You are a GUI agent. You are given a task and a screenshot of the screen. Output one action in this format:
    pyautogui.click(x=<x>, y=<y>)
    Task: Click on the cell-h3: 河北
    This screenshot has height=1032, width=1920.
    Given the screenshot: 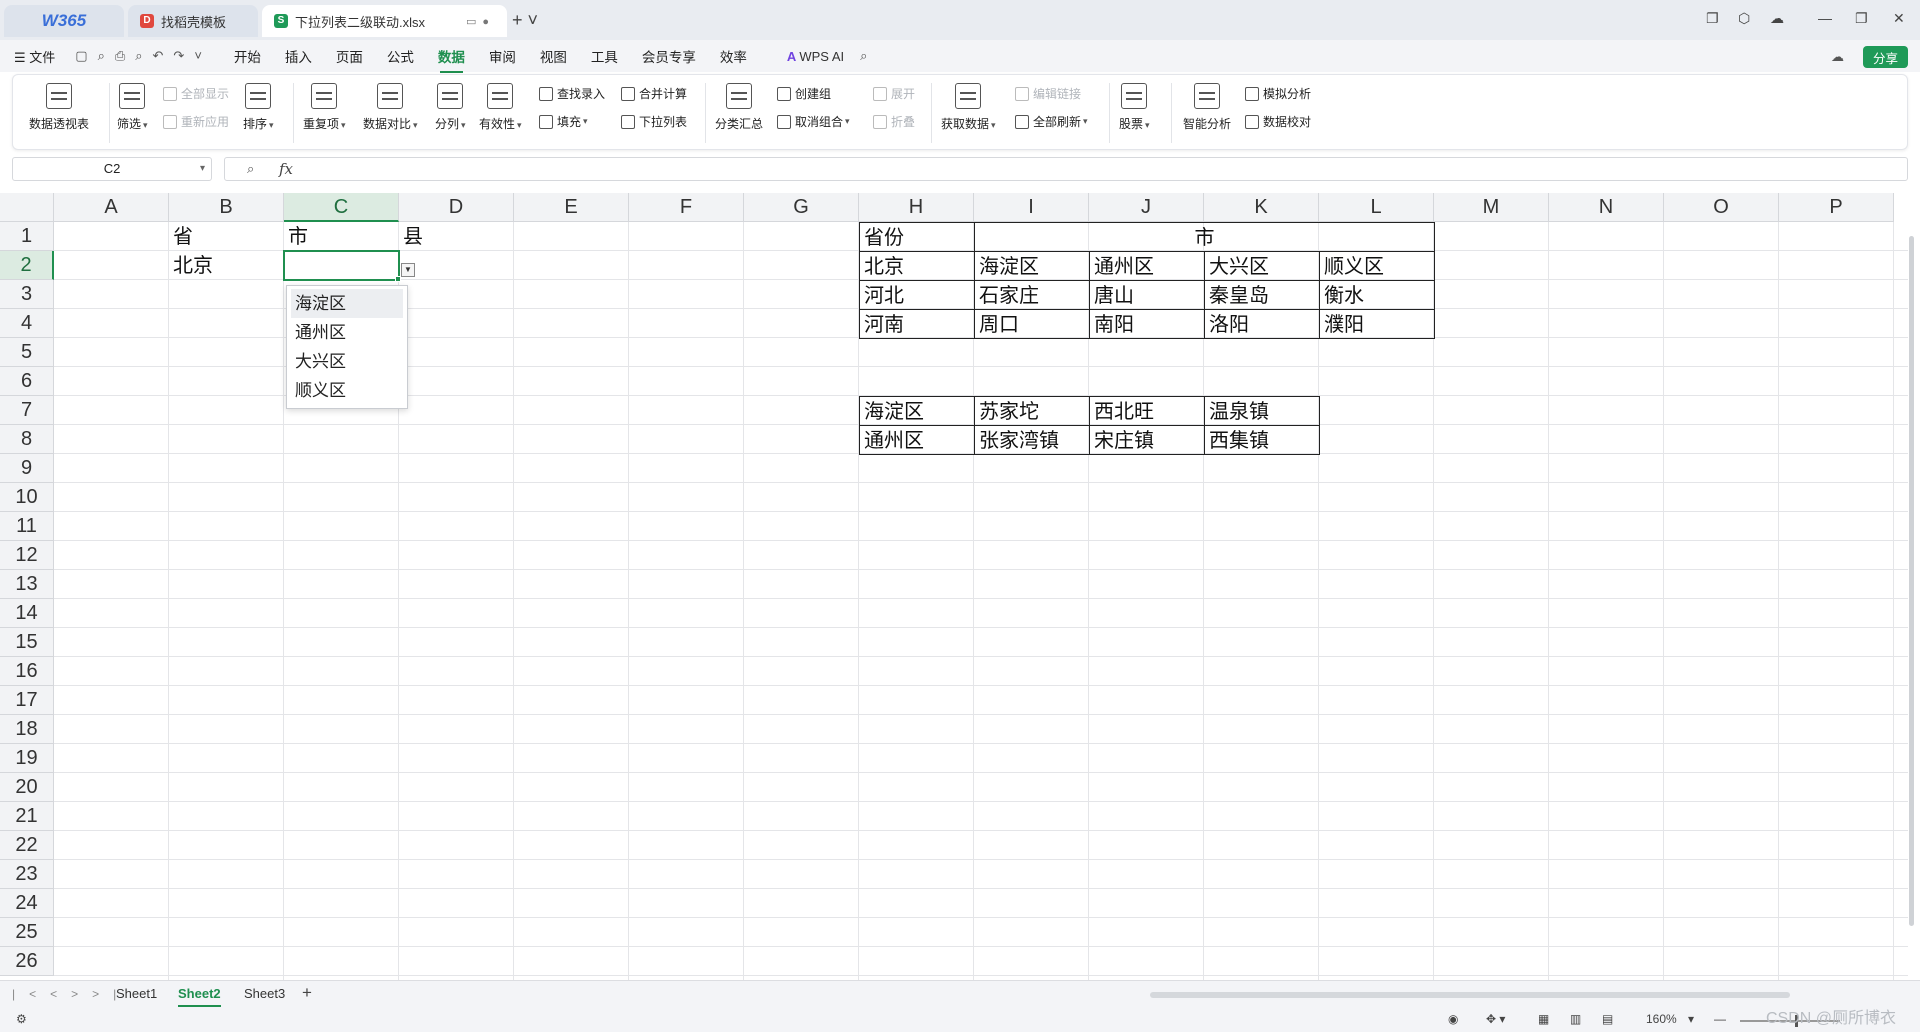 What is the action you would take?
    pyautogui.click(x=917, y=295)
    